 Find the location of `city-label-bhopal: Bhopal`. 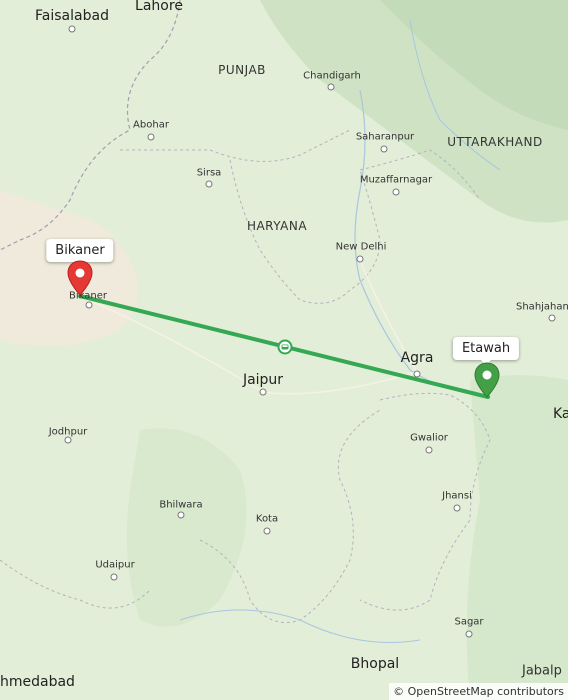

city-label-bhopal: Bhopal is located at coordinates (375, 664).